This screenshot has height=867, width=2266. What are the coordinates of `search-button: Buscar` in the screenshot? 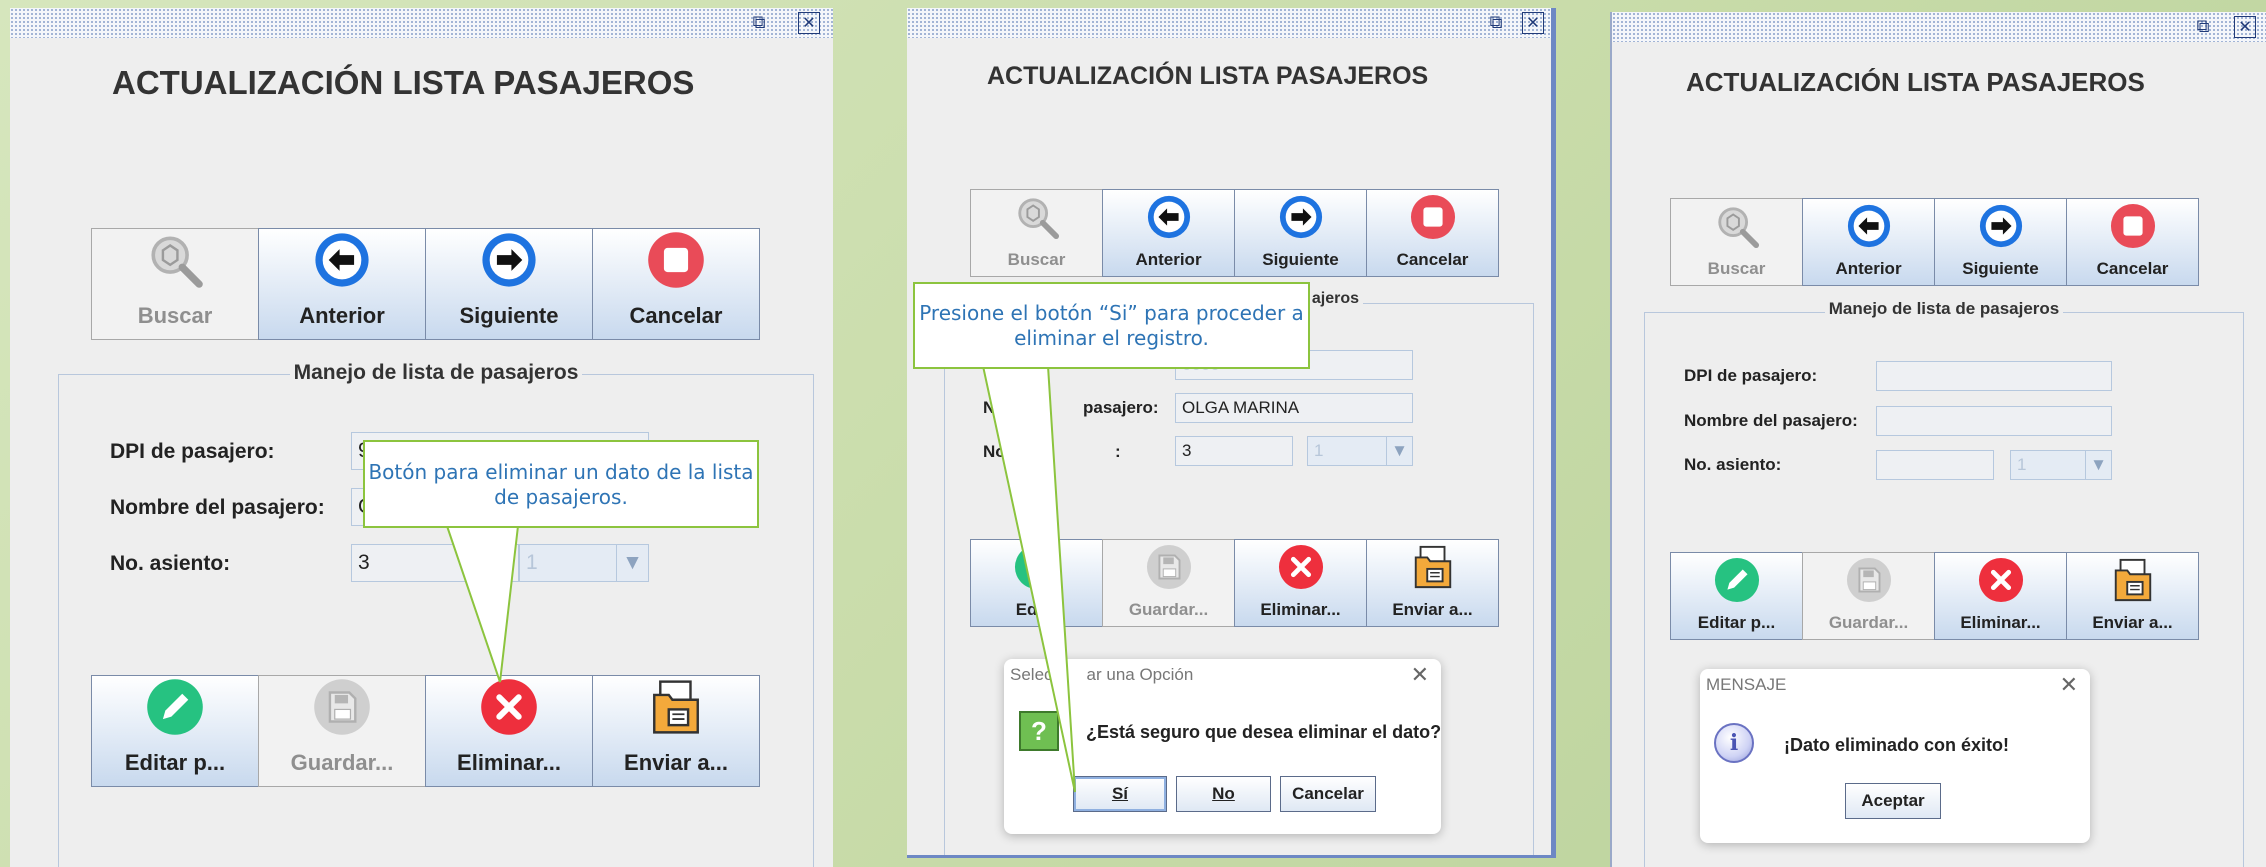 It's located at (1736, 242).